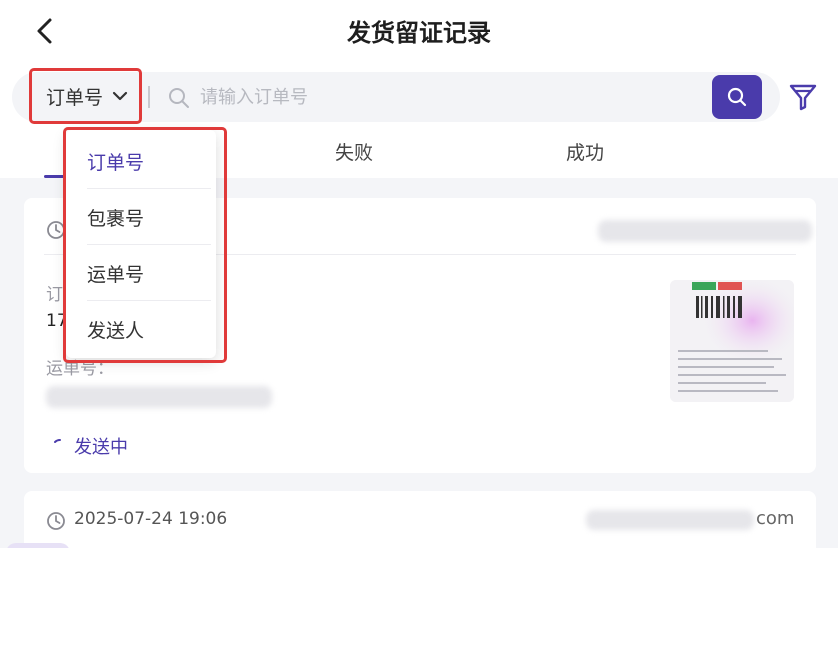 This screenshot has width=838, height=657. Describe the element at coordinates (141, 273) in the screenshot. I see `dropdown-item-waybill-number: 运单号` at that location.